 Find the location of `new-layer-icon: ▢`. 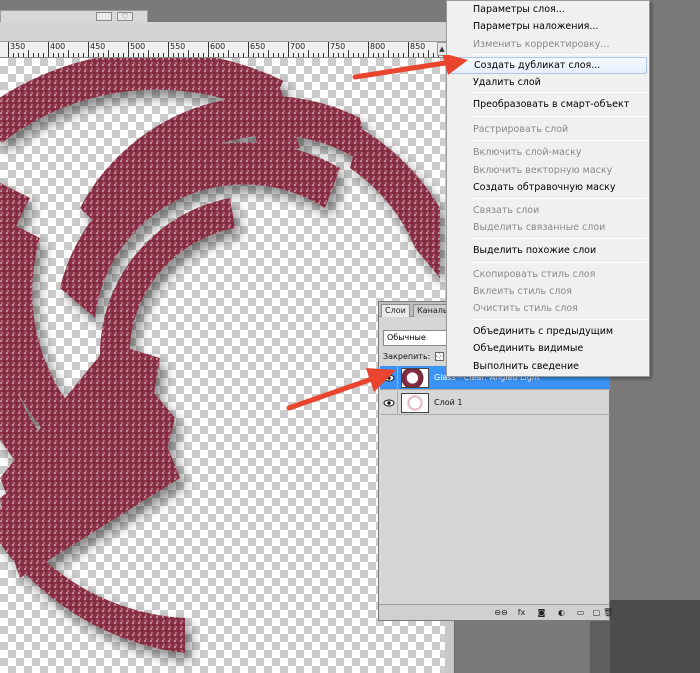

new-layer-icon: ▢ is located at coordinates (596, 612).